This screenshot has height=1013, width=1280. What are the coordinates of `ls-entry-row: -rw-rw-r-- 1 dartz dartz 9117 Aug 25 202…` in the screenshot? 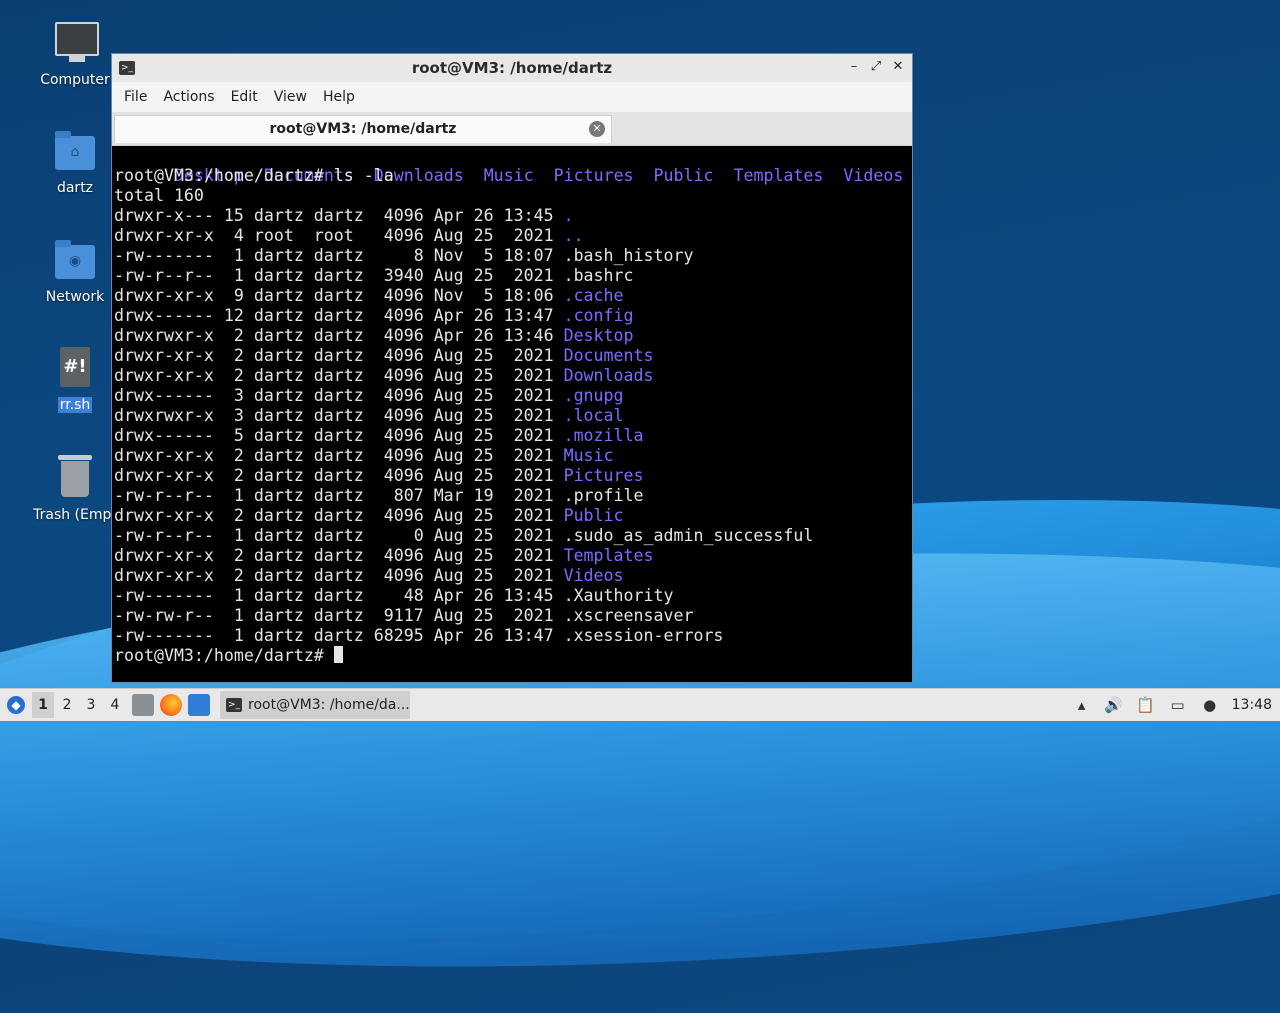 It's located at (512, 616).